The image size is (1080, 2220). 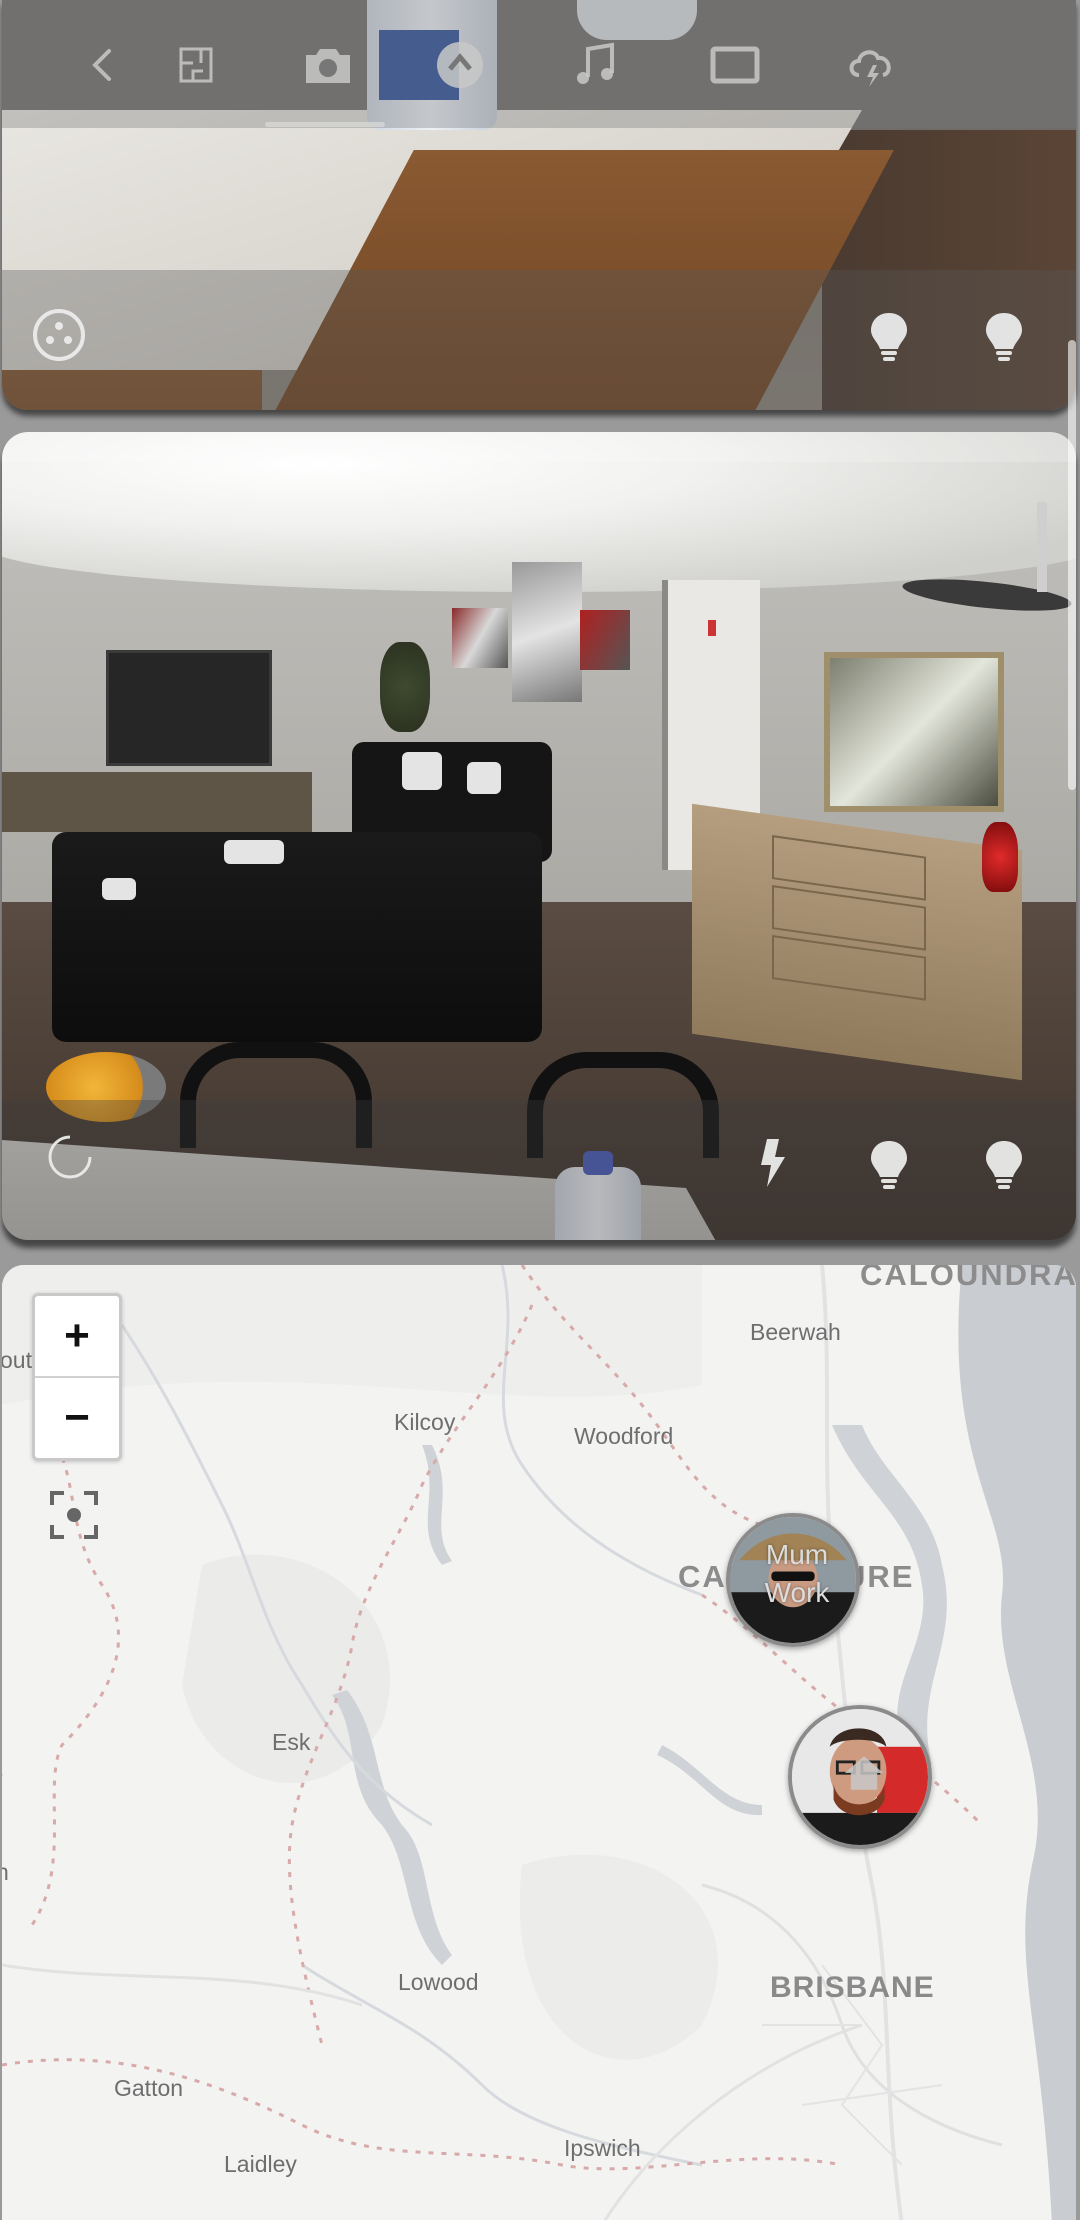 I want to click on floorplan-icon, so click(x=196, y=65).